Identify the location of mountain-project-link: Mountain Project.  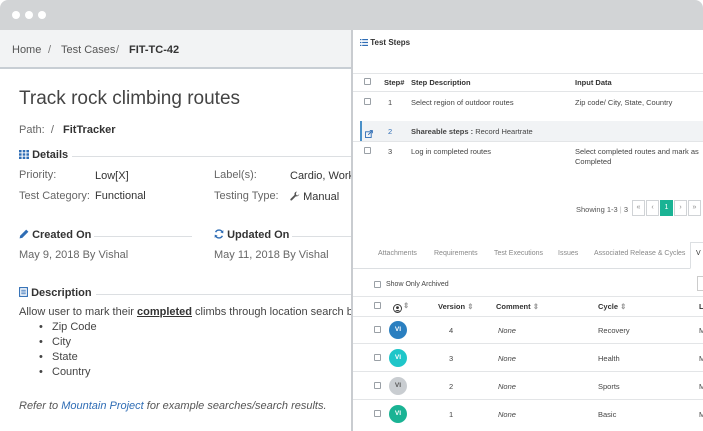
(102, 406).